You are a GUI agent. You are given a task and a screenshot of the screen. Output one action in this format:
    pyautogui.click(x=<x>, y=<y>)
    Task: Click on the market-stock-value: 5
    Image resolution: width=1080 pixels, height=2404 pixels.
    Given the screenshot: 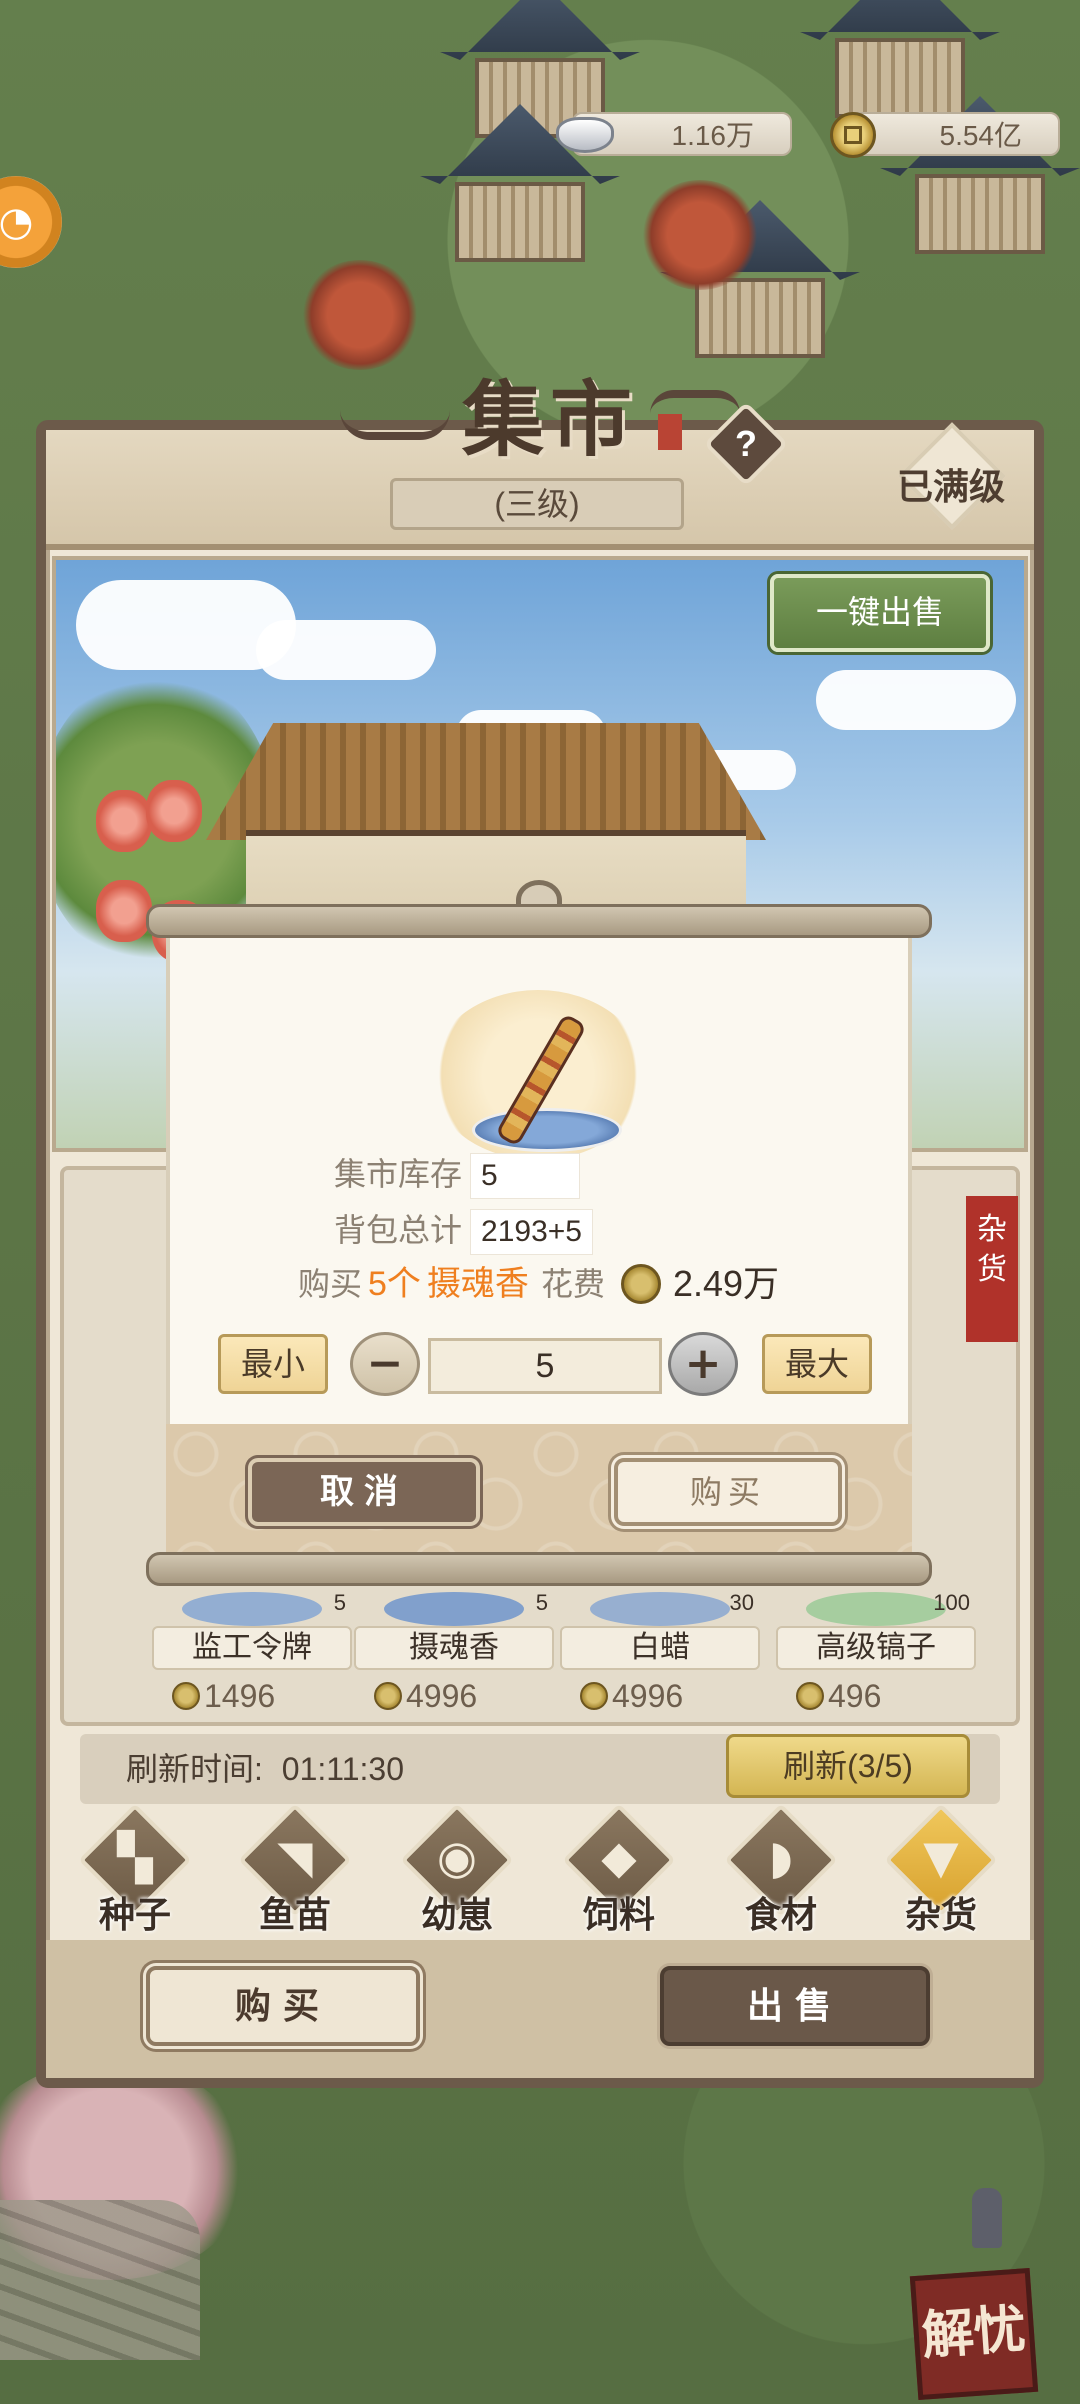 What is the action you would take?
    pyautogui.click(x=525, y=1176)
    